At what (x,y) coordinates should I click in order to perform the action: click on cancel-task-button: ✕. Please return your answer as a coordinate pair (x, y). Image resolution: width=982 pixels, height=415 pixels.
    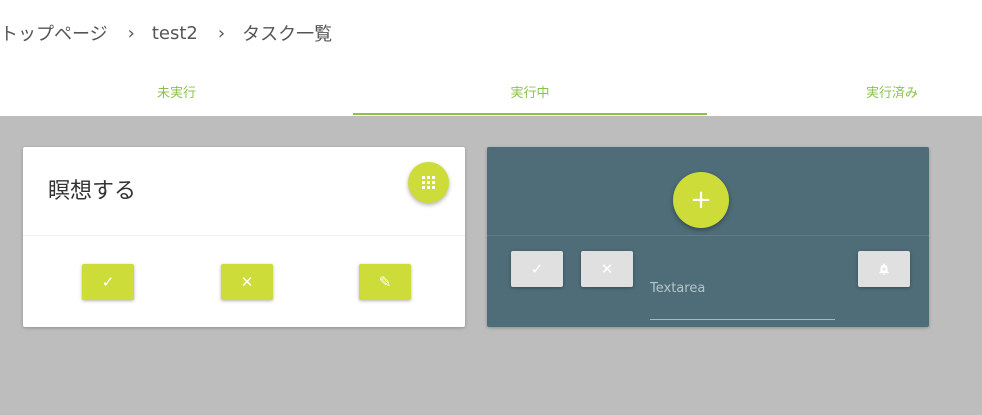
    Looking at the image, I should click on (247, 282).